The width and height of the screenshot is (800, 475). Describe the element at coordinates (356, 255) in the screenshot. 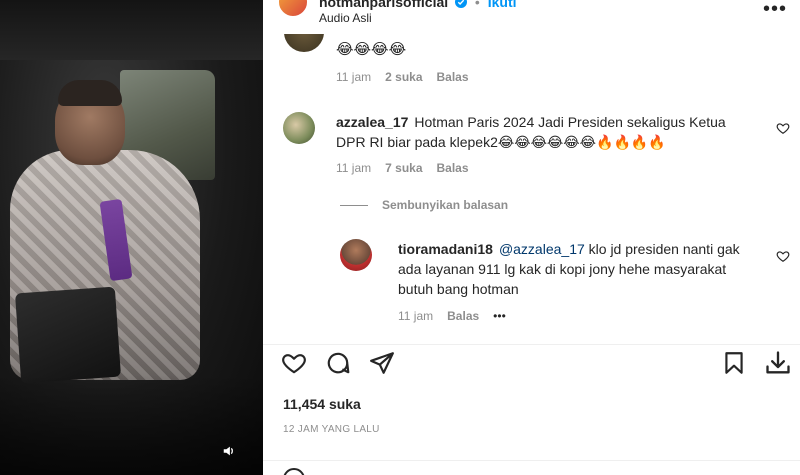

I see `reply-avatar` at that location.